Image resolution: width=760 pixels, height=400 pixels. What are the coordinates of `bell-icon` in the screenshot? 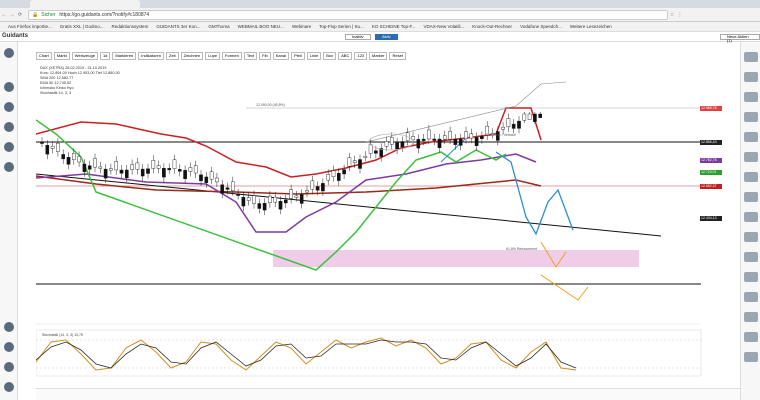 It's located at (9, 147).